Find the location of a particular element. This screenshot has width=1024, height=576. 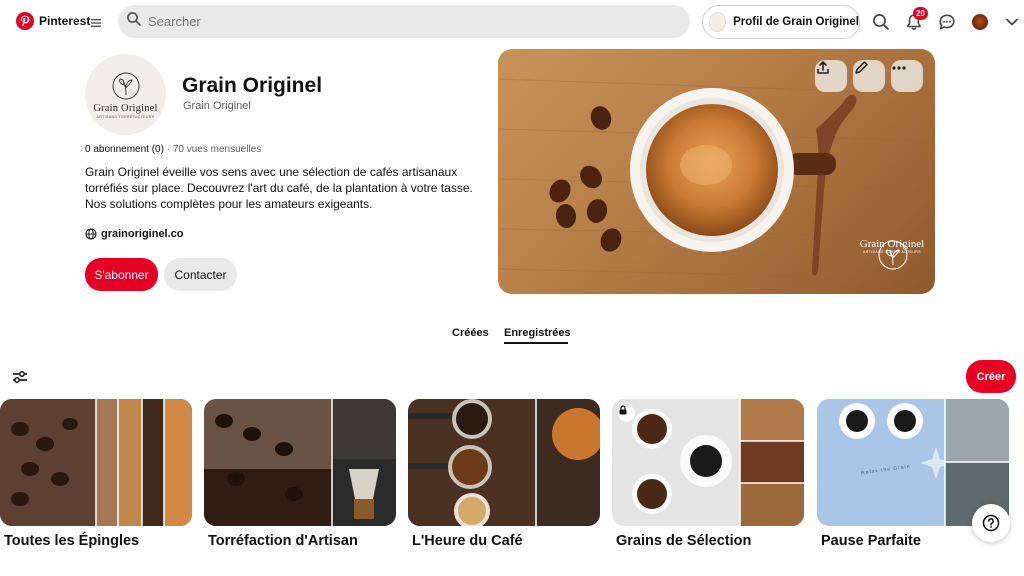

more-icon is located at coordinates (907, 76).